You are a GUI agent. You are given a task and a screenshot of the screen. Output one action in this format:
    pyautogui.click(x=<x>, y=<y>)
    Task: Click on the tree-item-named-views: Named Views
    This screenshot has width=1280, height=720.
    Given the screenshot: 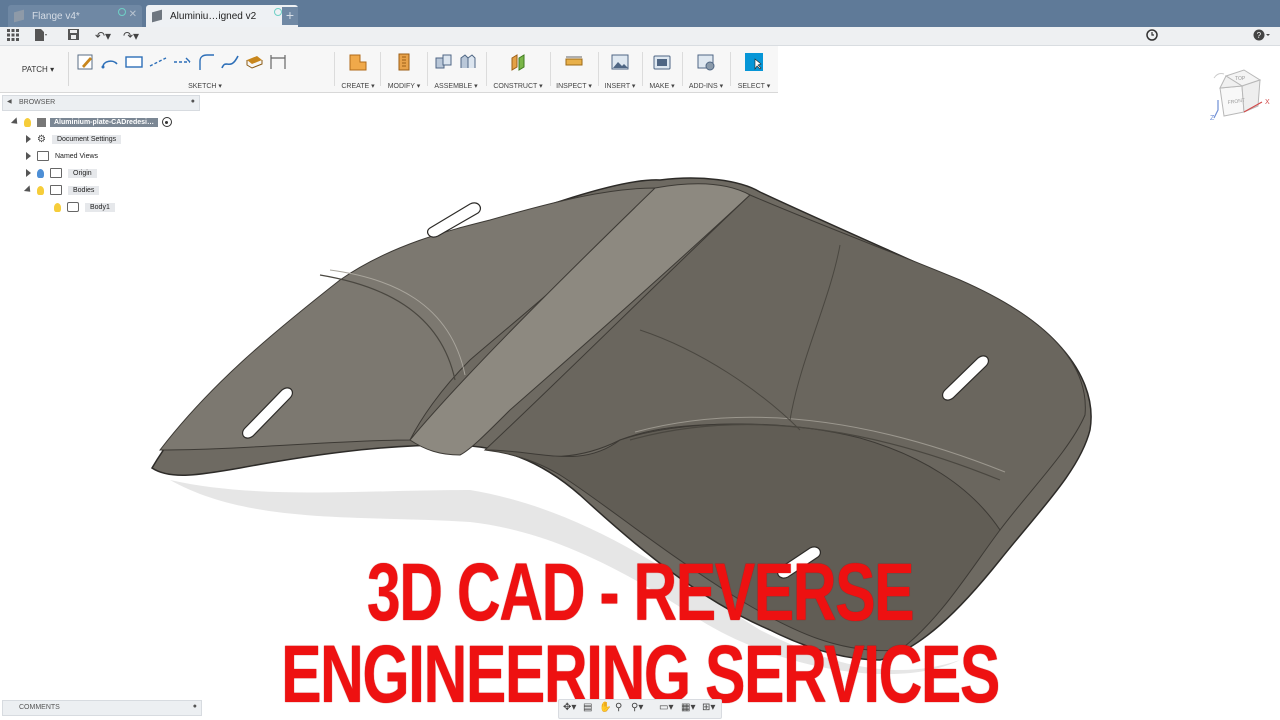 What is the action you would take?
    pyautogui.click(x=62, y=156)
    